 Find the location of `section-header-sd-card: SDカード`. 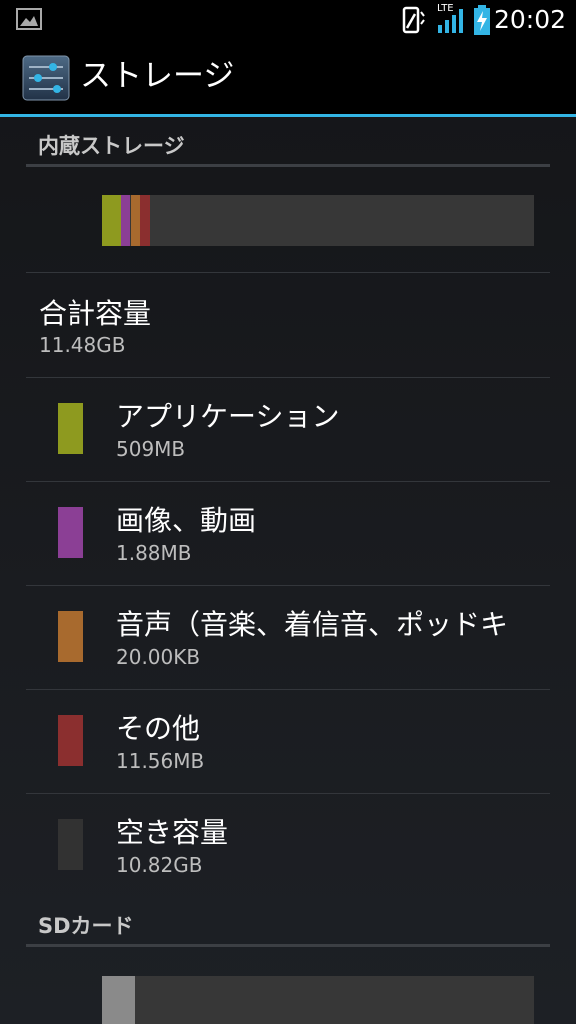

section-header-sd-card: SDカード is located at coordinates (86, 926).